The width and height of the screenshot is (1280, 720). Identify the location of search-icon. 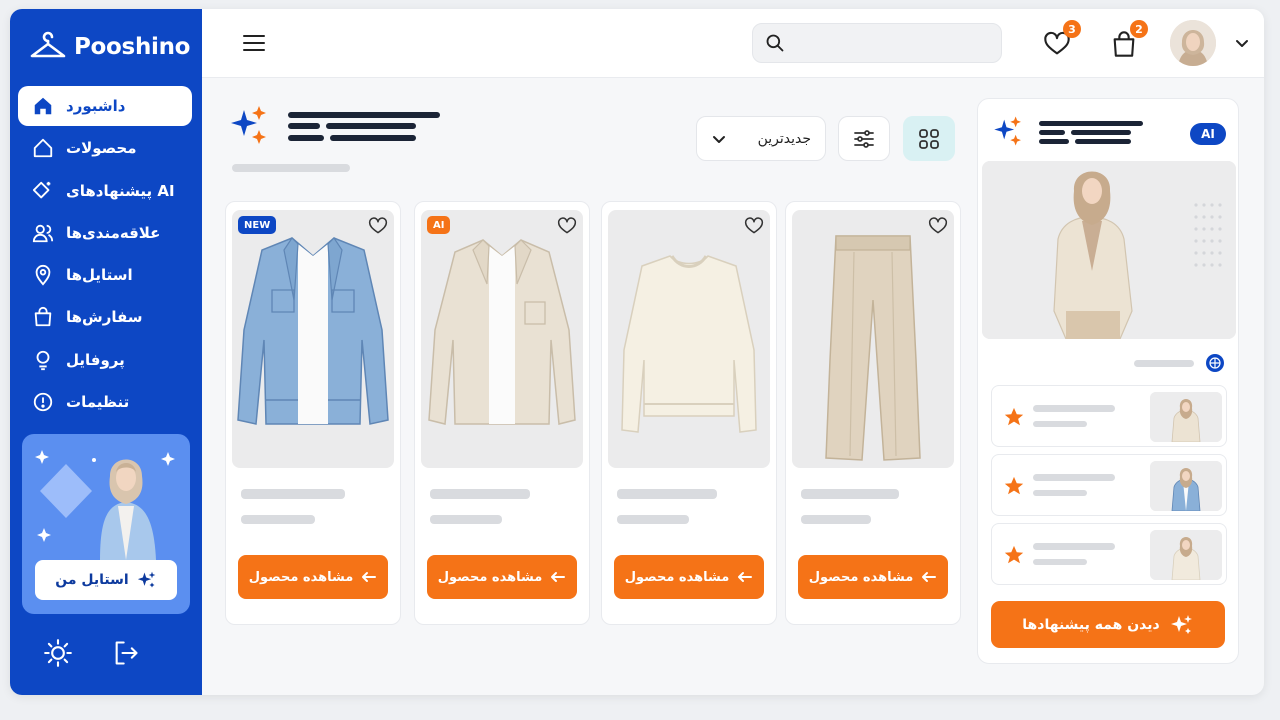
(775, 43).